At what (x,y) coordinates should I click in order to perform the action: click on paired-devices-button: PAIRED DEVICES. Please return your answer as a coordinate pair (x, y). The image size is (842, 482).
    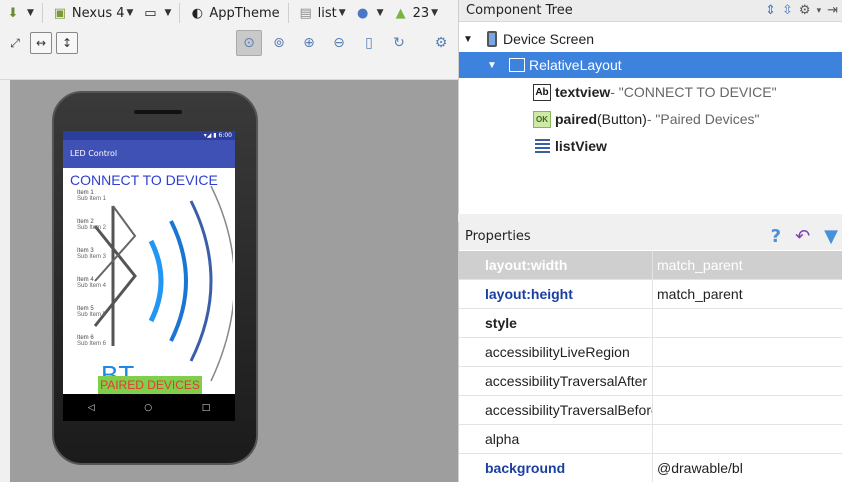
    Looking at the image, I should click on (150, 385).